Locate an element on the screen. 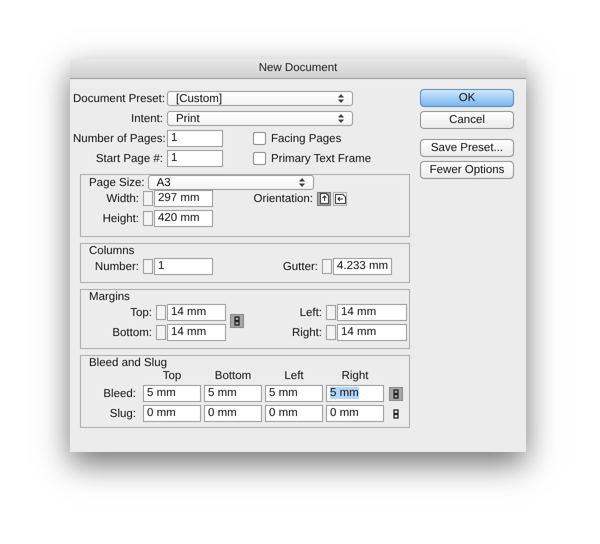 The height and width of the screenshot is (544, 600). group-label: Bleed and Slug is located at coordinates (128, 363).